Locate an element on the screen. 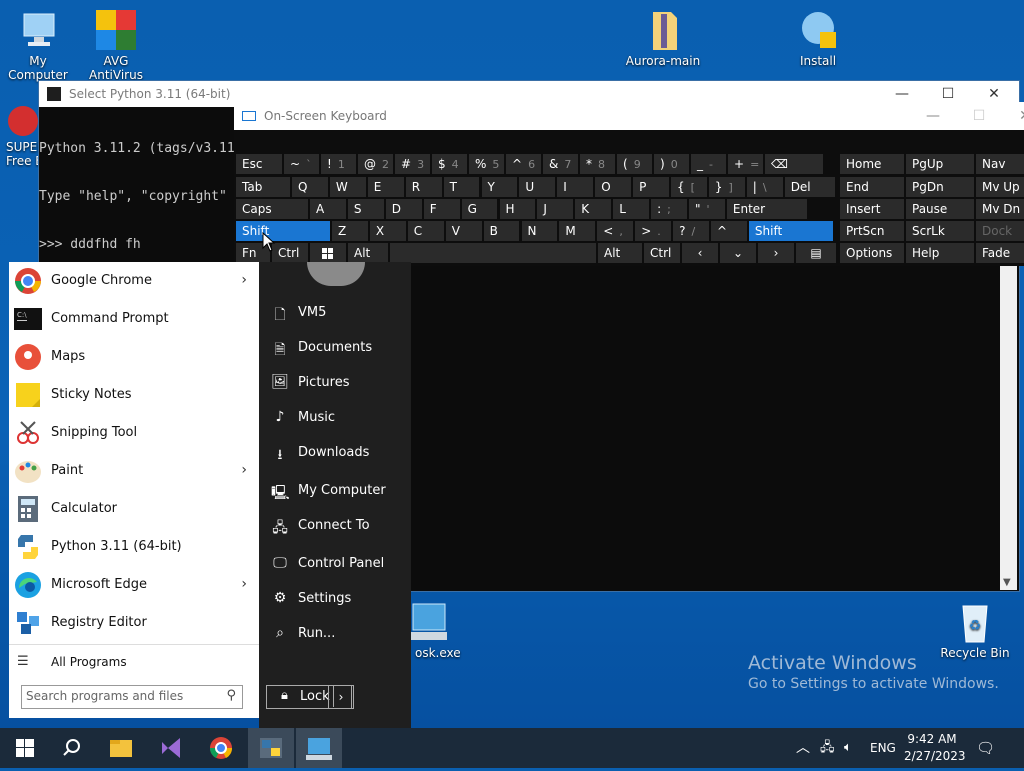  key-symbol: + = is located at coordinates (745, 164).